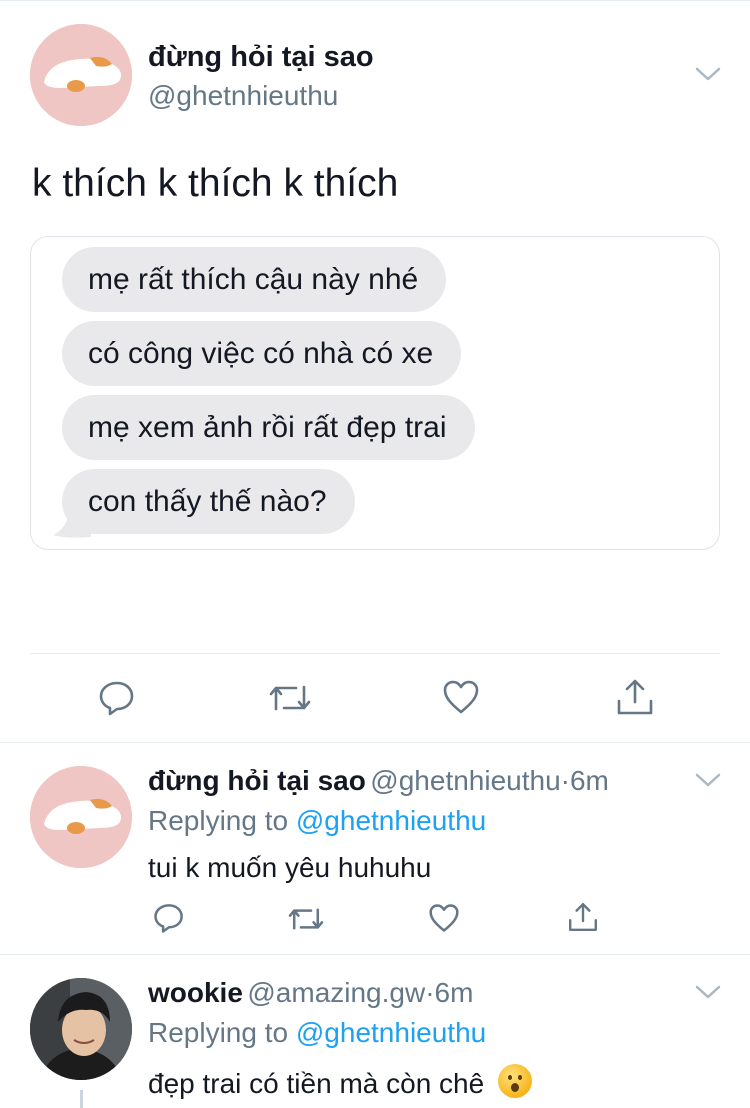 This screenshot has width=750, height=1108. What do you see at coordinates (290, 867) in the screenshot?
I see `reply-text: tui k muốn yêu huhuhu` at bounding box center [290, 867].